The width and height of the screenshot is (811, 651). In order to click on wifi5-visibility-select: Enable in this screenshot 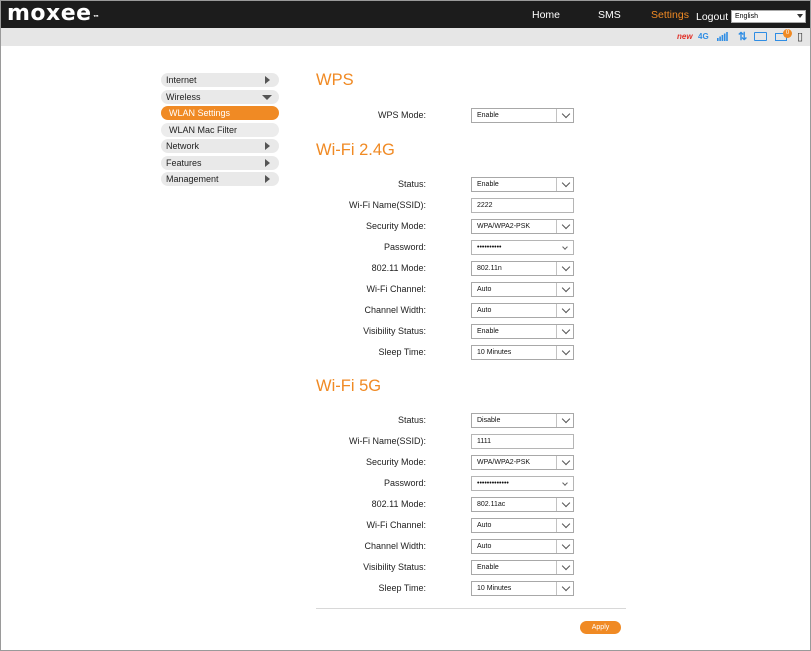, I will do `click(522, 567)`.